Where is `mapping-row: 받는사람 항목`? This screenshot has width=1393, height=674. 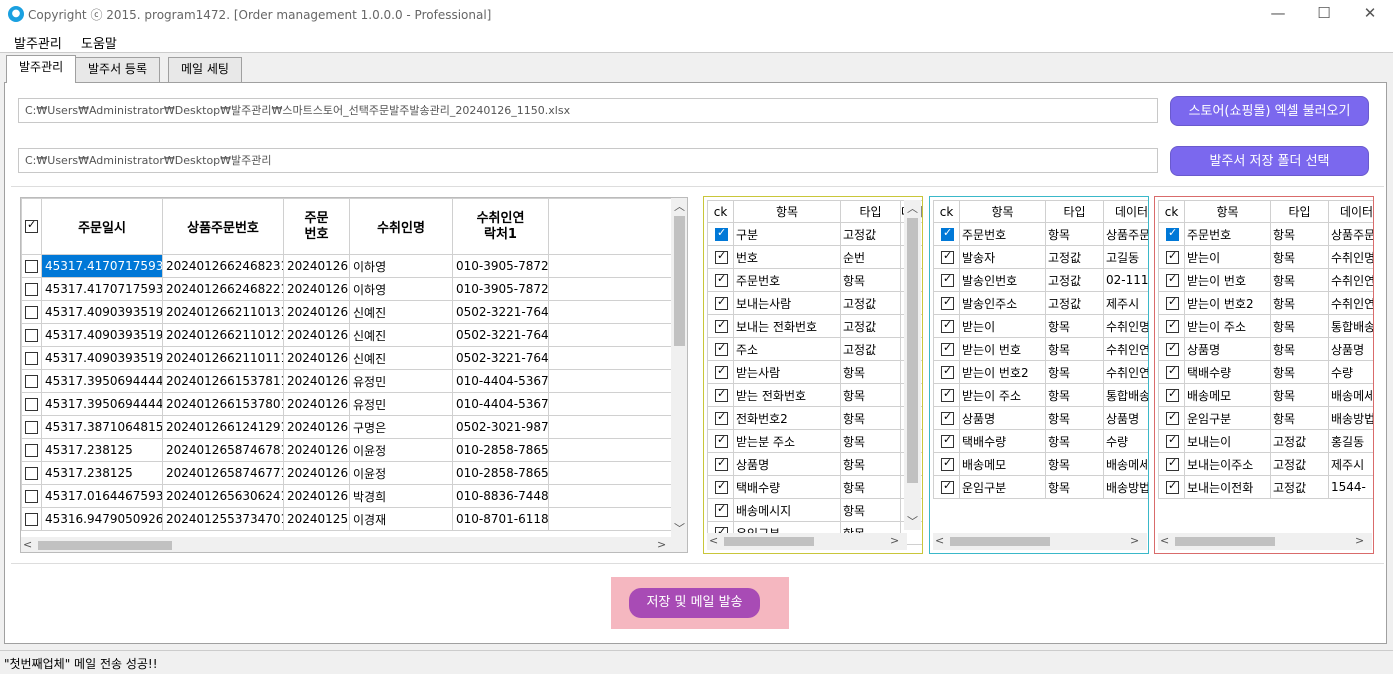
mapping-row: 받는사람 항목 is located at coordinates (814, 372).